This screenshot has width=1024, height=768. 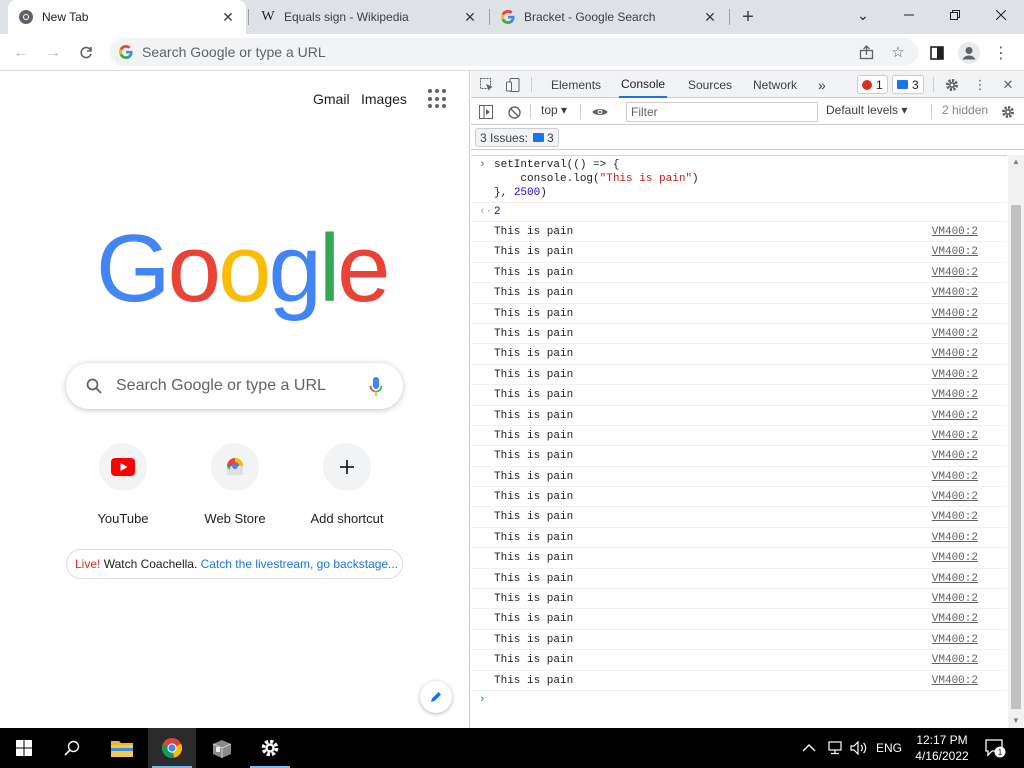 What do you see at coordinates (576, 84) in the screenshot?
I see `devtools-tab-elements: Elements` at bounding box center [576, 84].